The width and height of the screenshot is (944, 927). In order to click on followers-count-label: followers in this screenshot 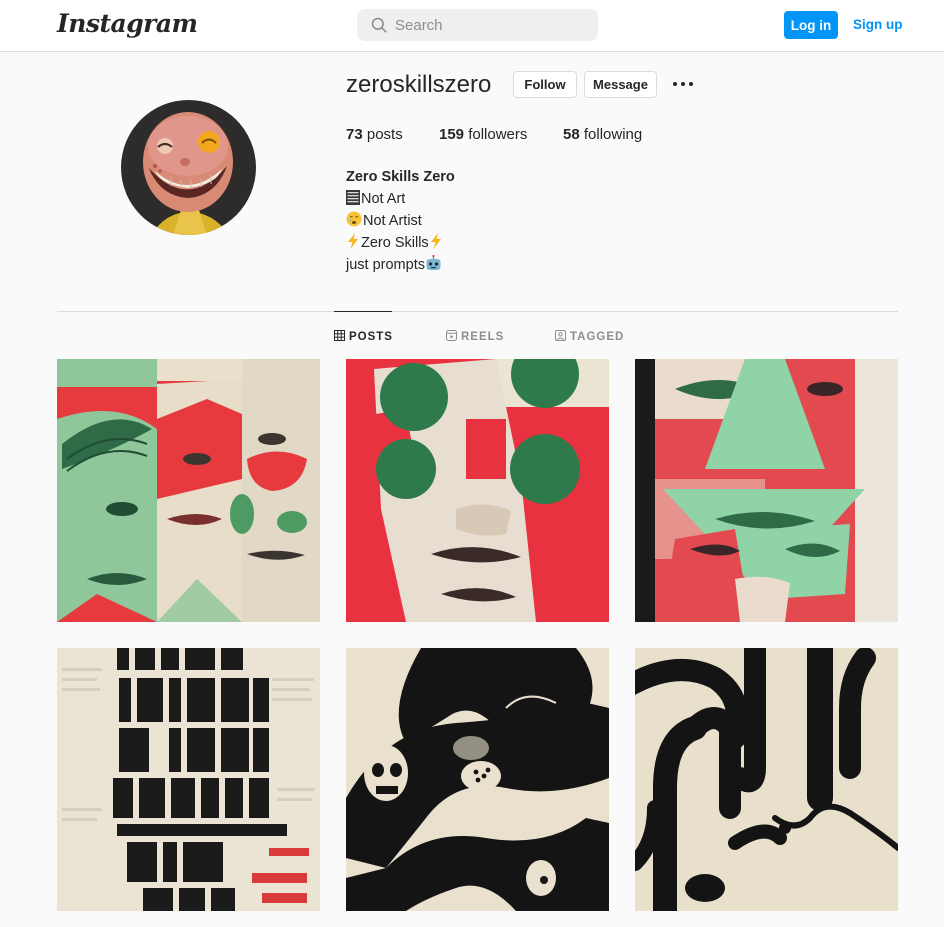, I will do `click(496, 134)`.